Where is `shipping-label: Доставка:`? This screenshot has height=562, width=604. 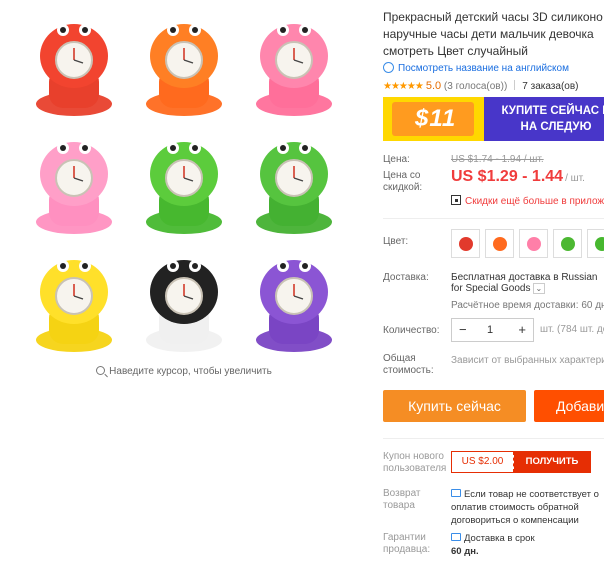 shipping-label: Доставка: is located at coordinates (406, 277).